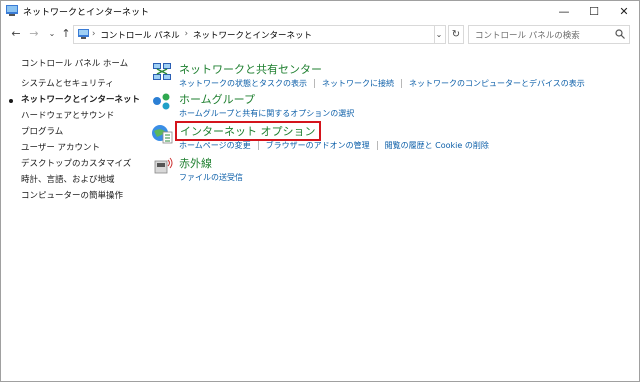  Describe the element at coordinates (12, 10) in the screenshot. I see `network-folder-icon` at that location.